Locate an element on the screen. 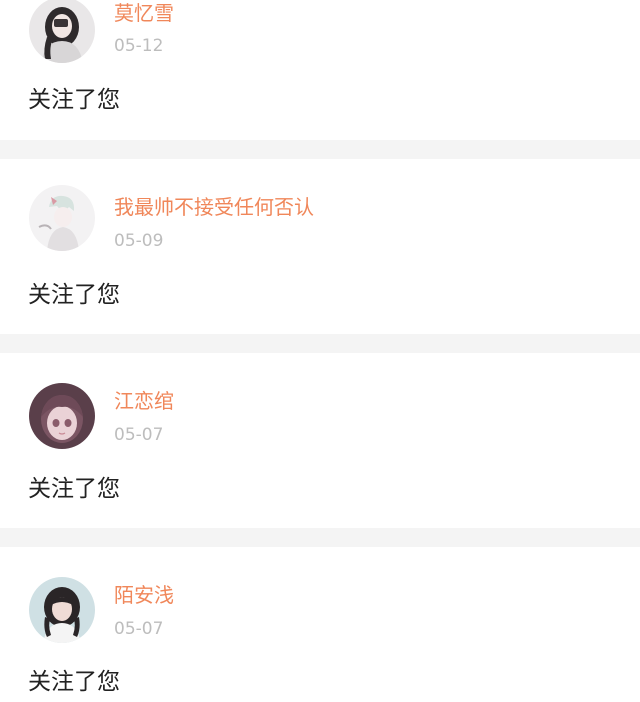 Image resolution: width=640 pixels, height=702 pixels. avatar-anime-character-icon is located at coordinates (62, 218).